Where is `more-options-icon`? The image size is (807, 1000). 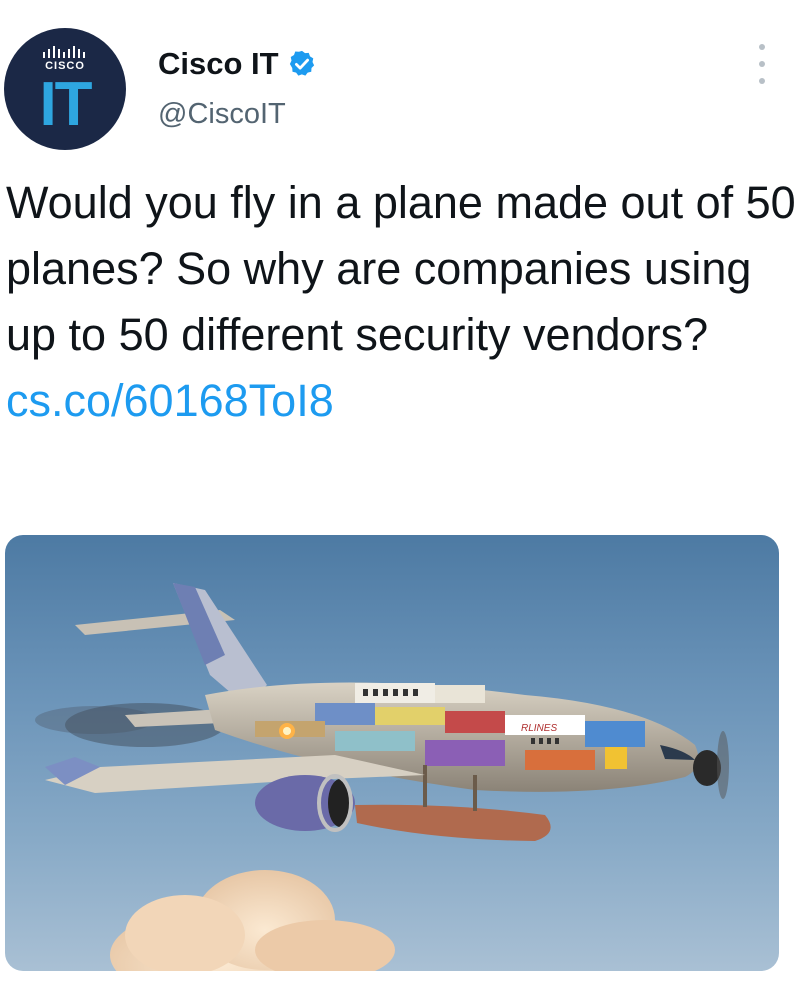
more-options-icon is located at coordinates (762, 64).